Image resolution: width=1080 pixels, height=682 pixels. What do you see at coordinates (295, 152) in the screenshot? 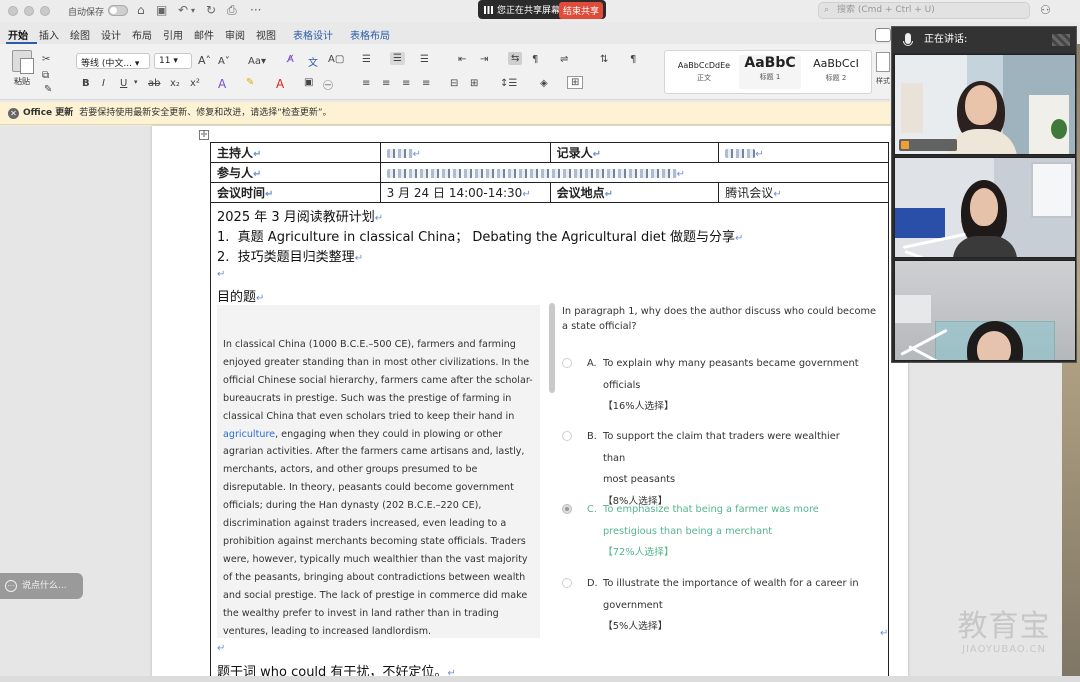
I see `host-label-cell: 主持人↵` at bounding box center [295, 152].